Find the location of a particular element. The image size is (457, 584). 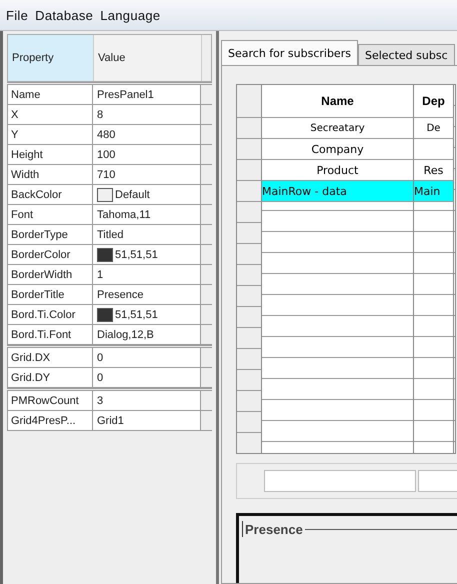

table-cell: Secreatary is located at coordinates (338, 128).